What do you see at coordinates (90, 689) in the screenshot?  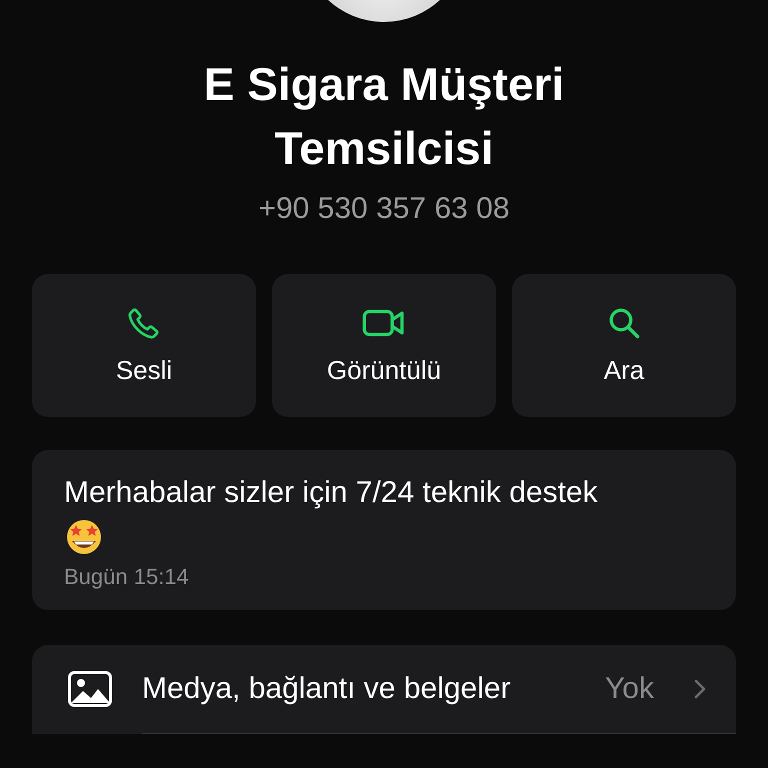 I see `image-icon` at bounding box center [90, 689].